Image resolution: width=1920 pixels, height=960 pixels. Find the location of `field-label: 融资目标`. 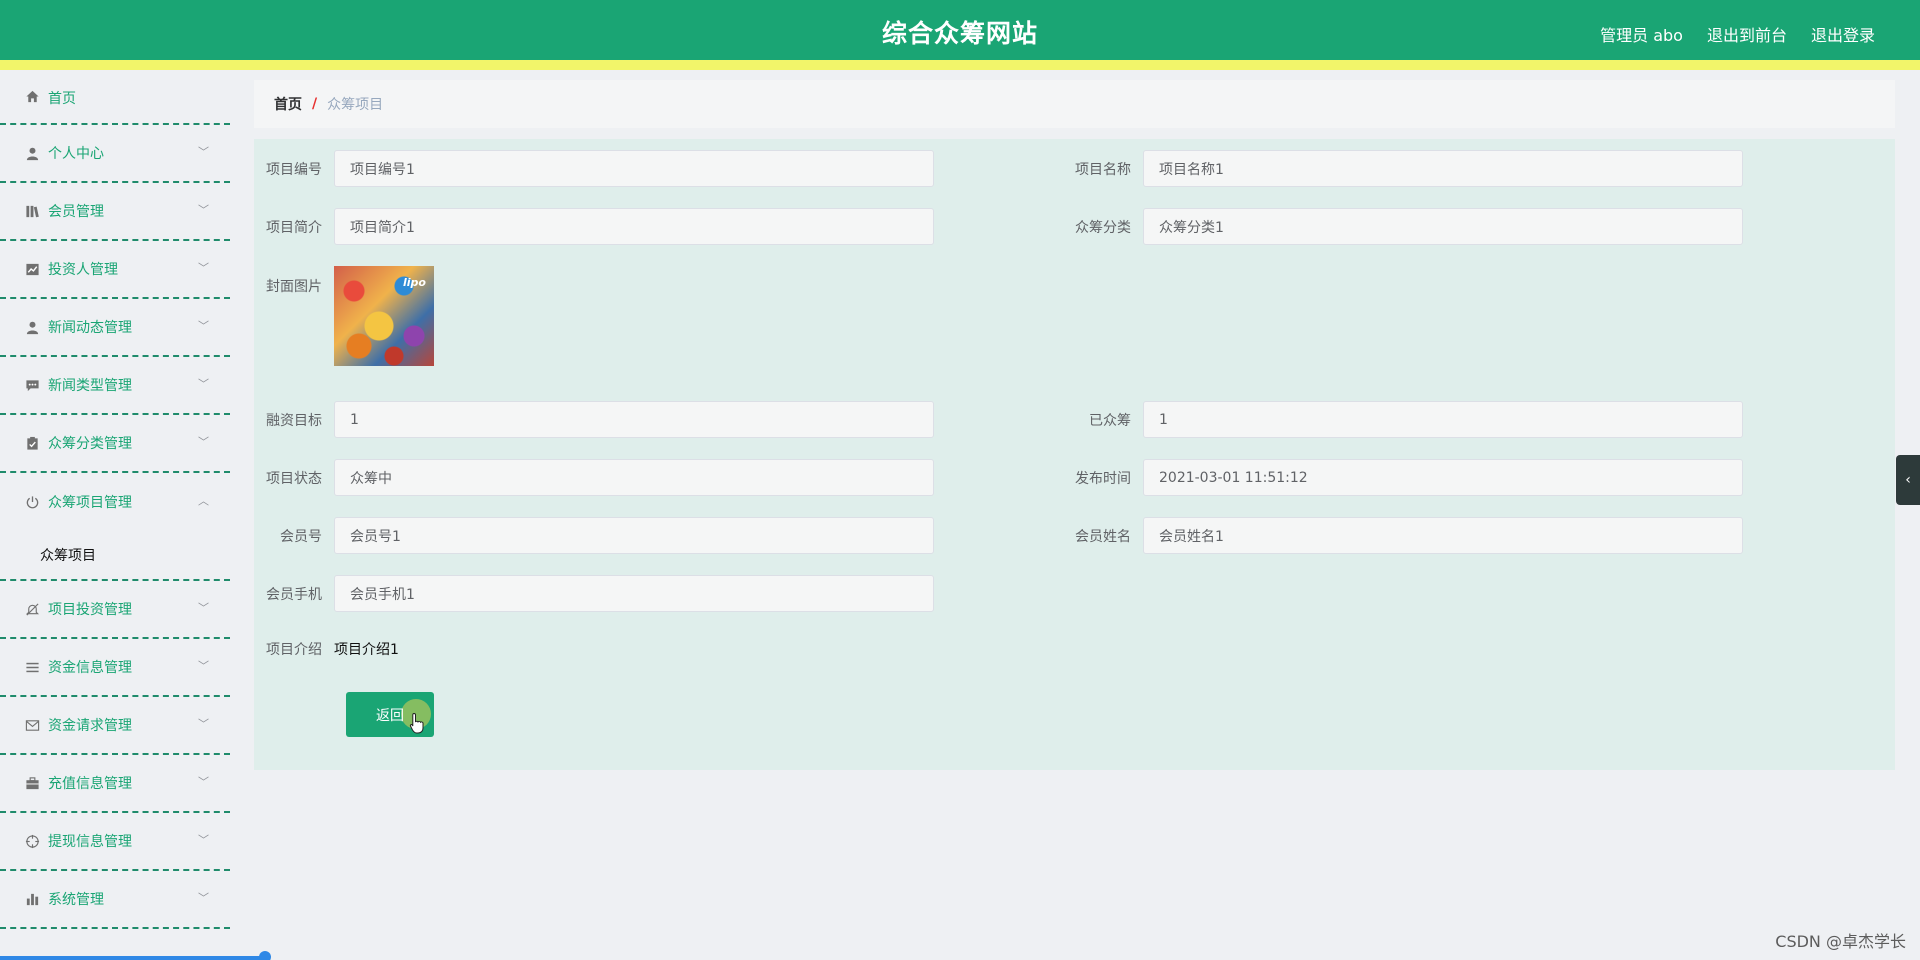

field-label: 融资目标 is located at coordinates (294, 420).